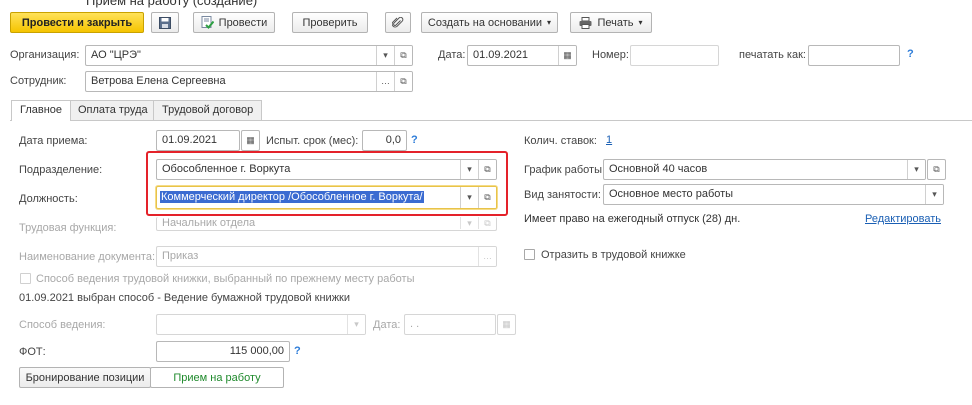  What do you see at coordinates (632, 219) in the screenshot?
I see `vacation-note: Имеет право на ежегодный отпуск (28) дн.` at bounding box center [632, 219].